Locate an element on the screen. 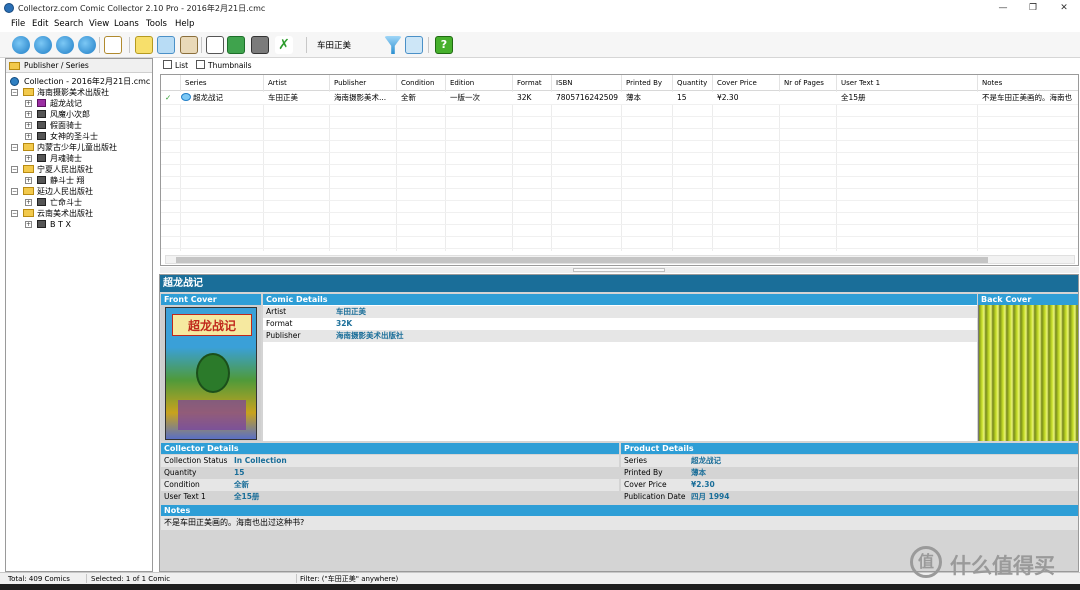  add-online-icon is located at coordinates (21, 45).